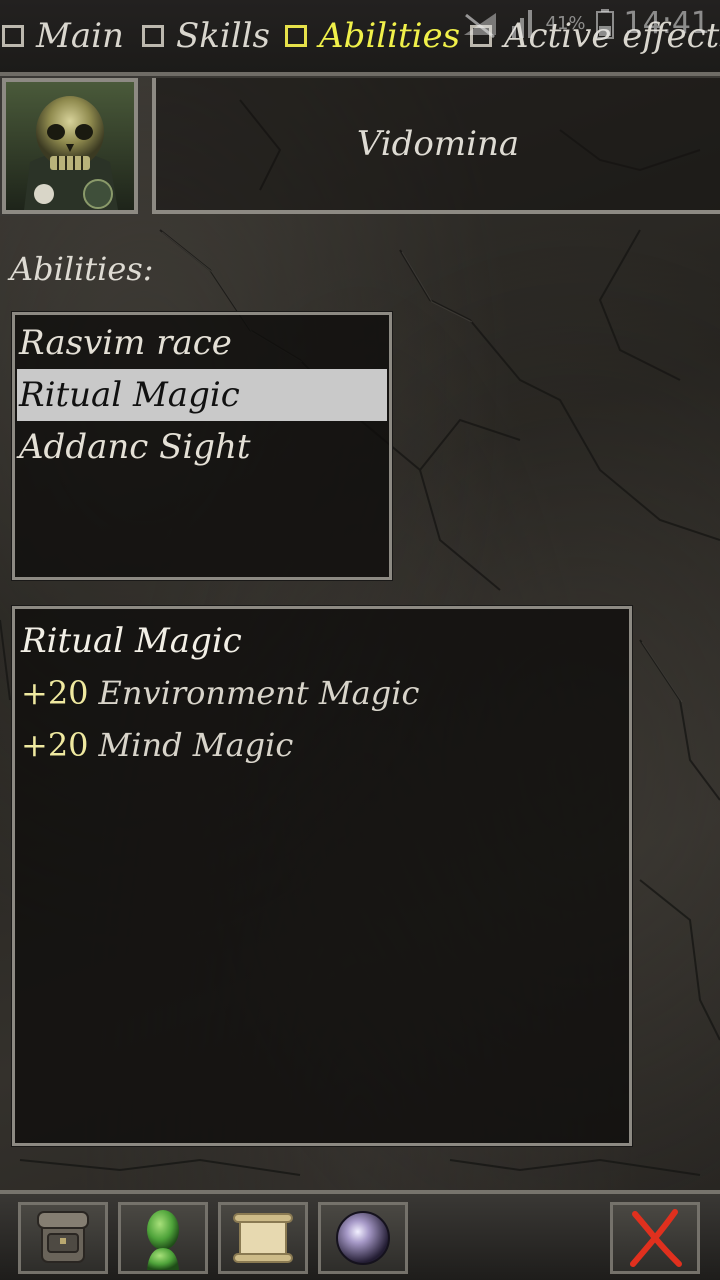 This screenshot has height=1280, width=720. I want to click on list-item-selected: Ritual Magic, so click(202, 395).